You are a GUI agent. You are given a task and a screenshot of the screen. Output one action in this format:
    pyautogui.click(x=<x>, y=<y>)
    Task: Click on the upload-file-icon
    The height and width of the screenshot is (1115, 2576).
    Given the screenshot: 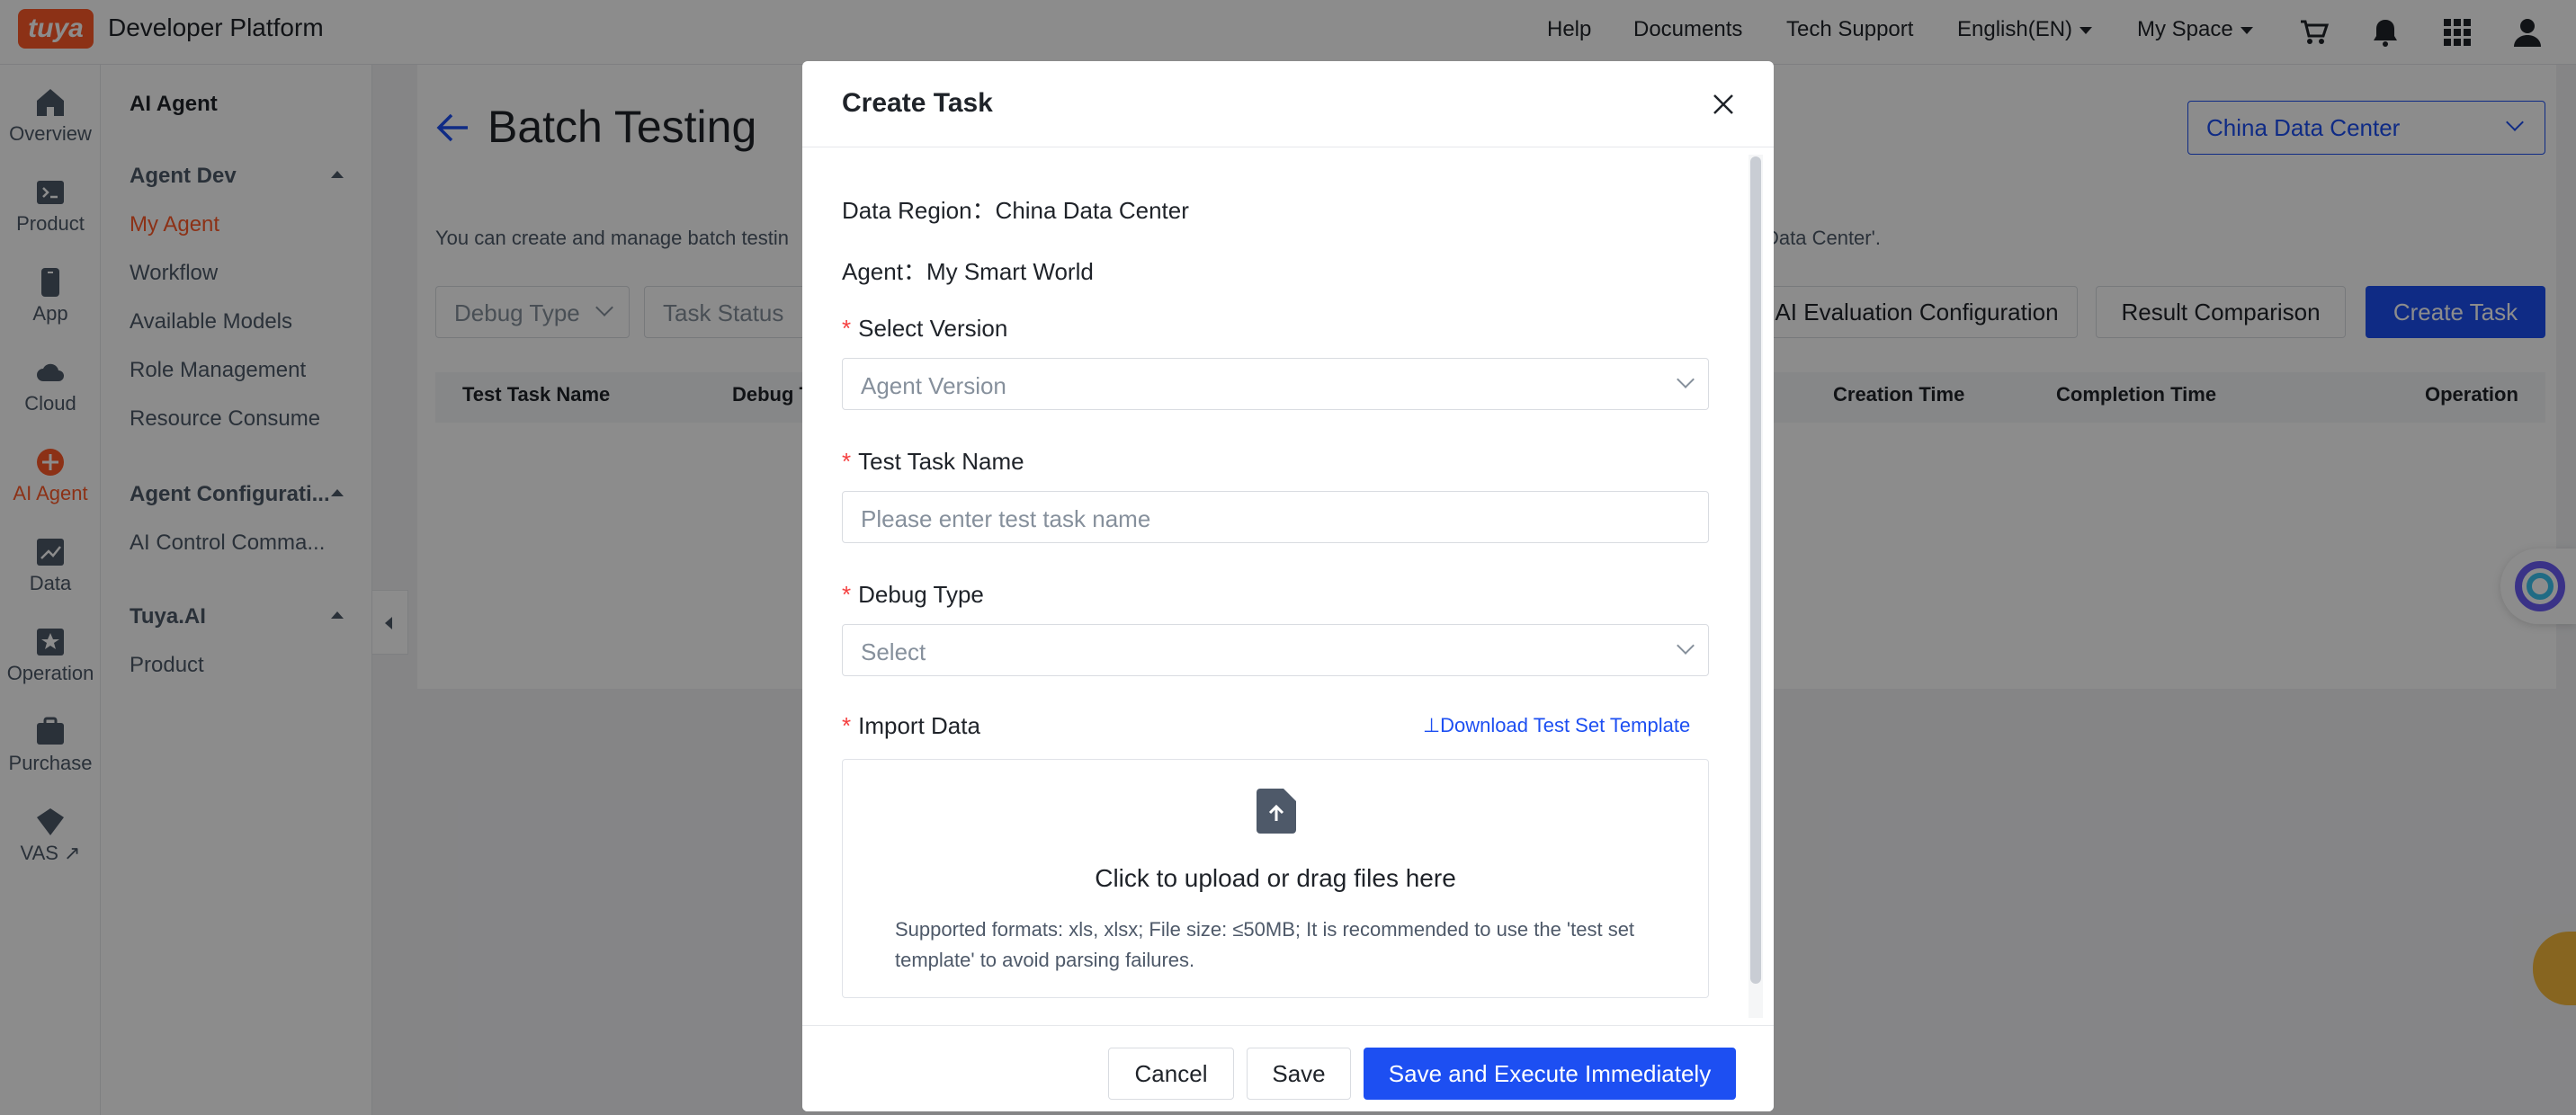 What is the action you would take?
    pyautogui.click(x=1276, y=811)
    